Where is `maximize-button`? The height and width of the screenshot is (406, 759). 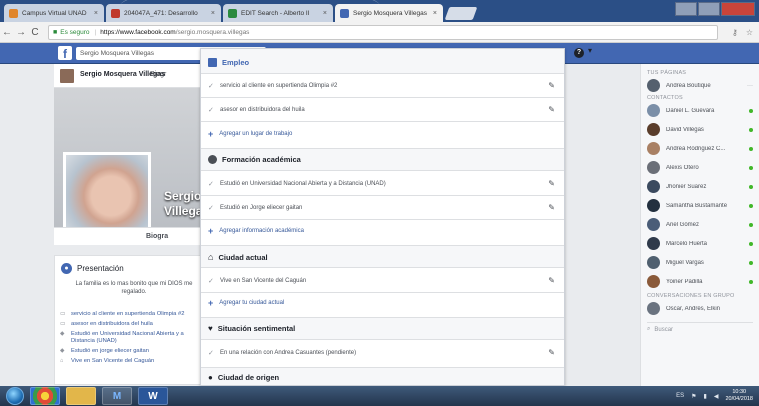 maximize-button is located at coordinates (709, 9).